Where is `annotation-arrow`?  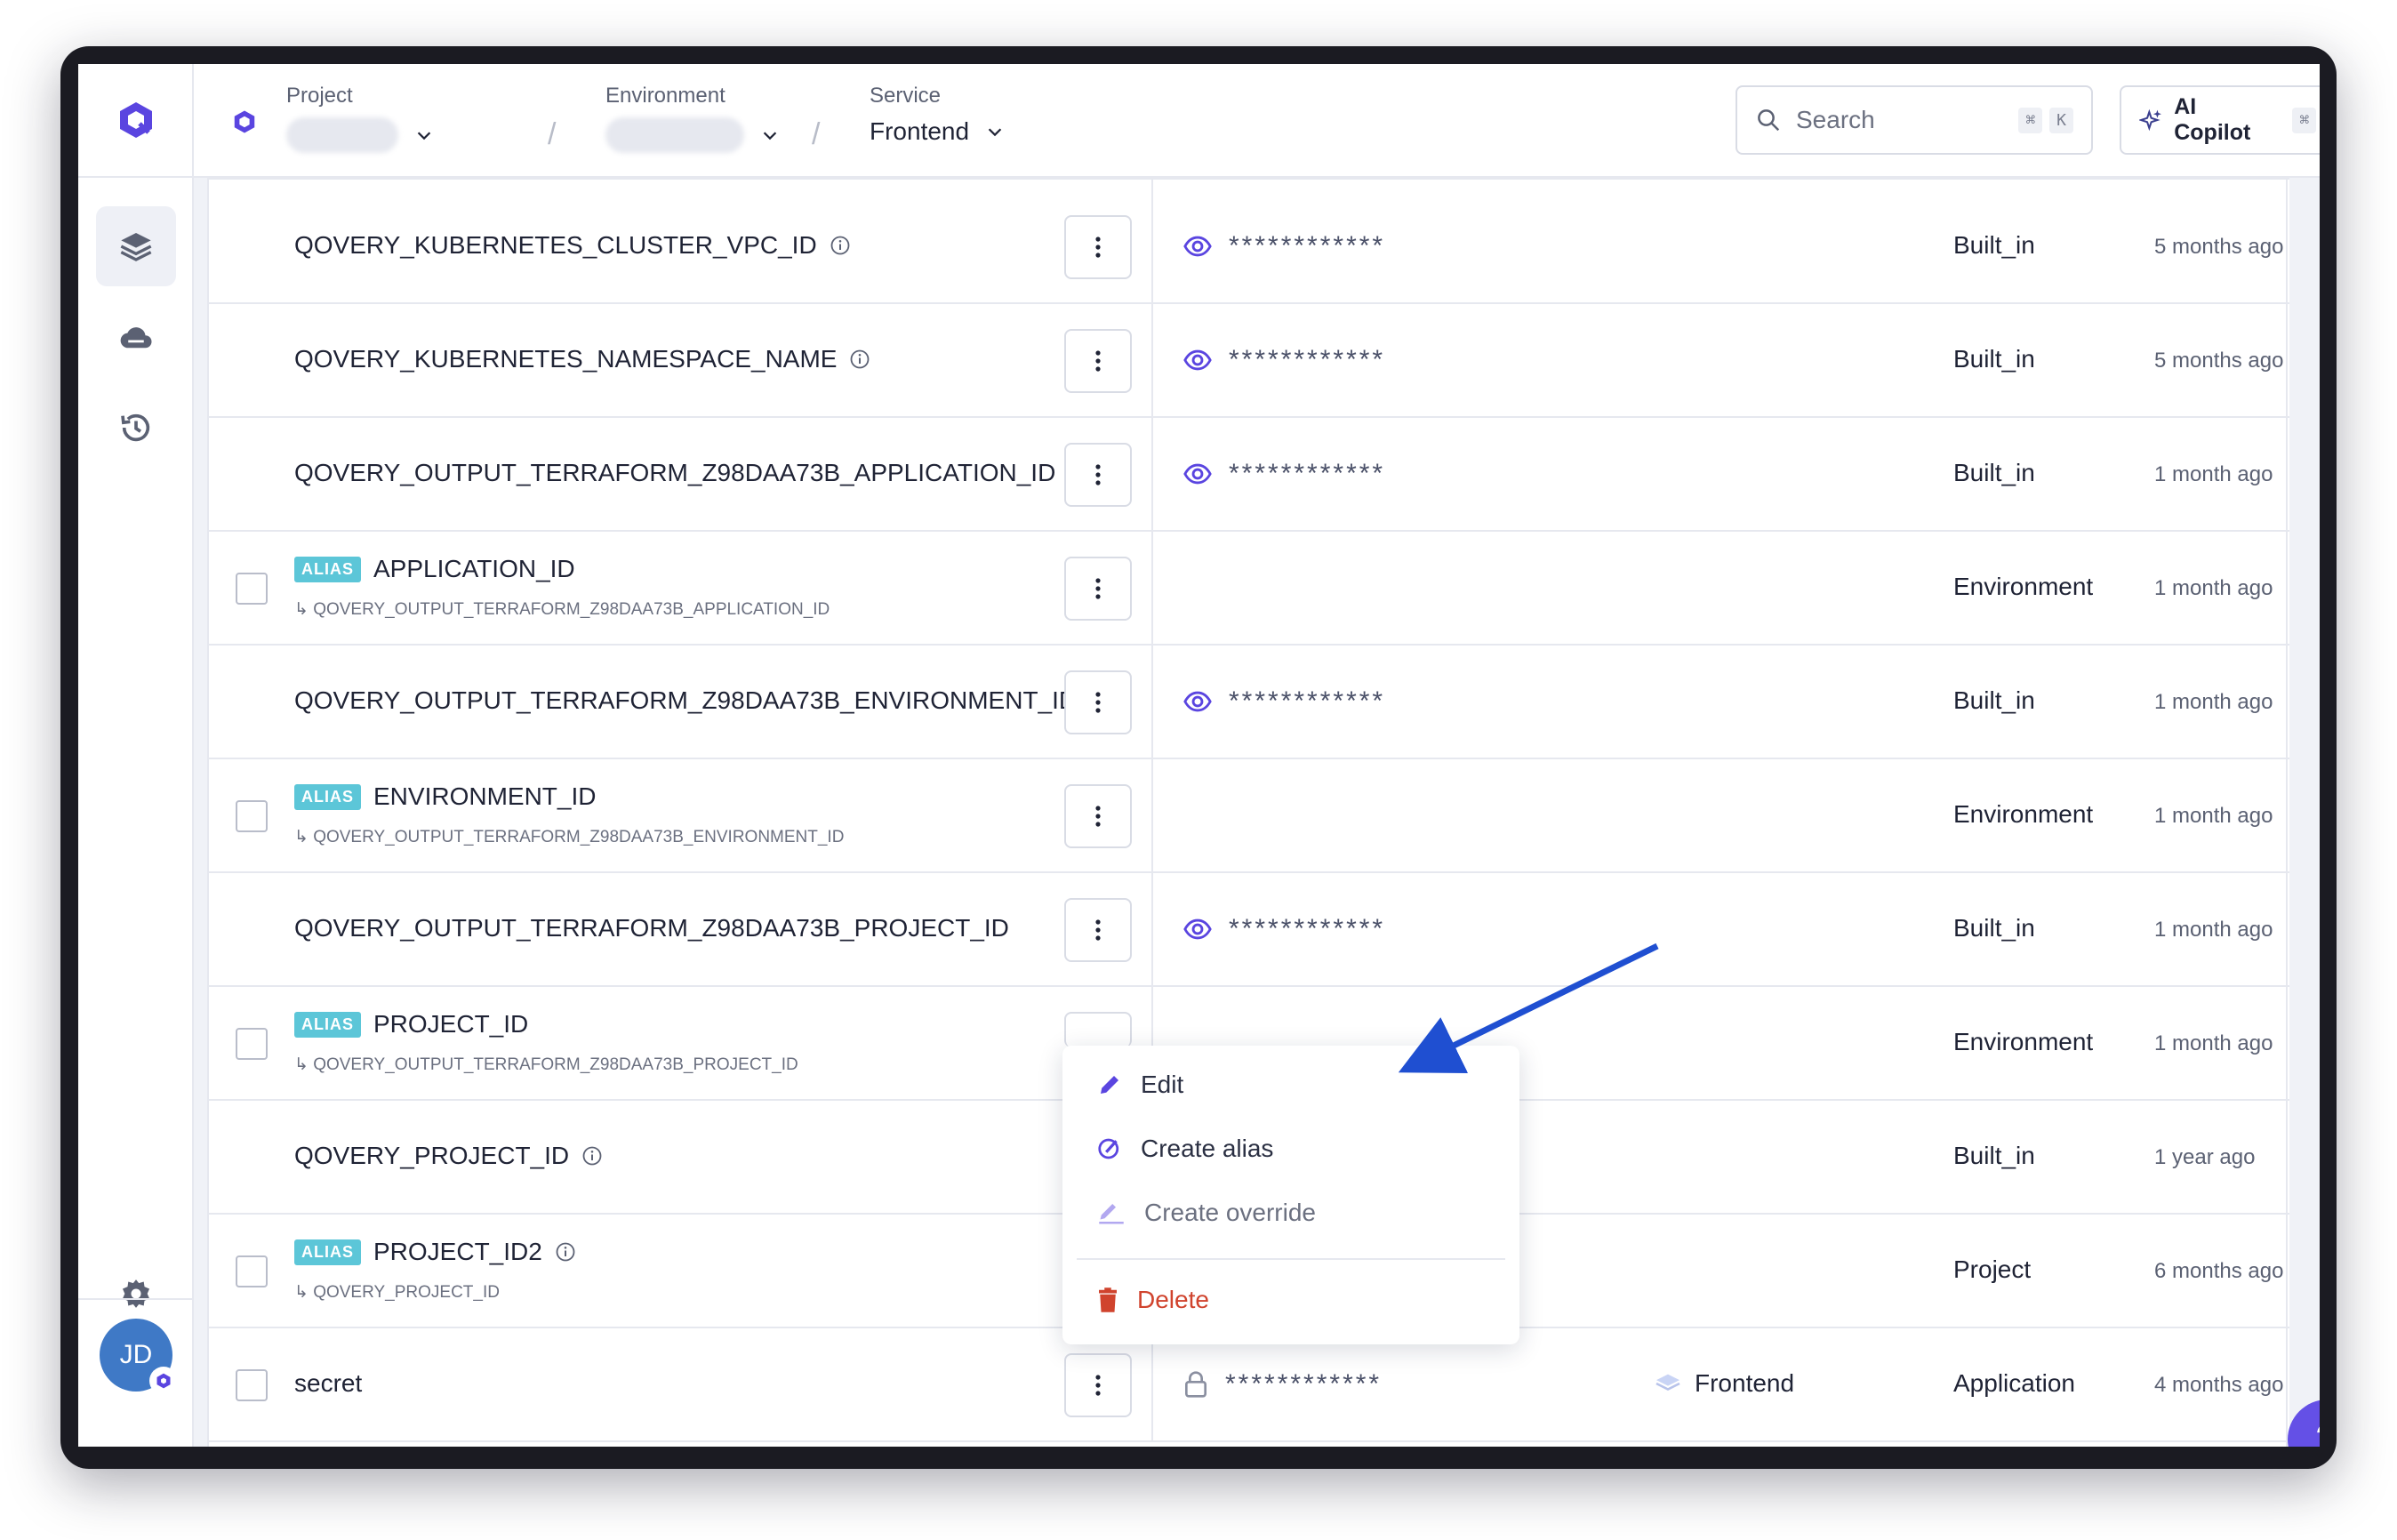 annotation-arrow is located at coordinates (1528, 1008).